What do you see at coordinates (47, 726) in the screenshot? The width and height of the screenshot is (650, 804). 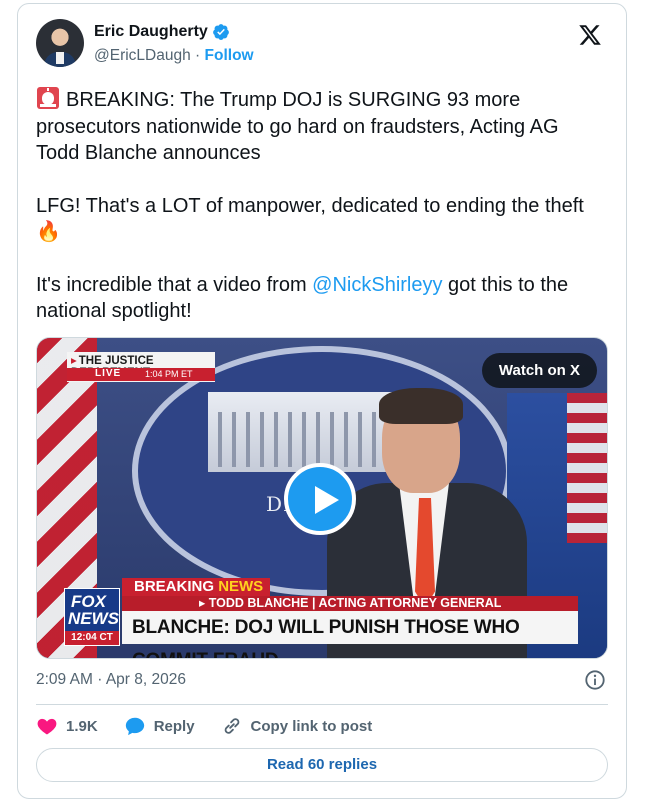 I see `heart-icon` at bounding box center [47, 726].